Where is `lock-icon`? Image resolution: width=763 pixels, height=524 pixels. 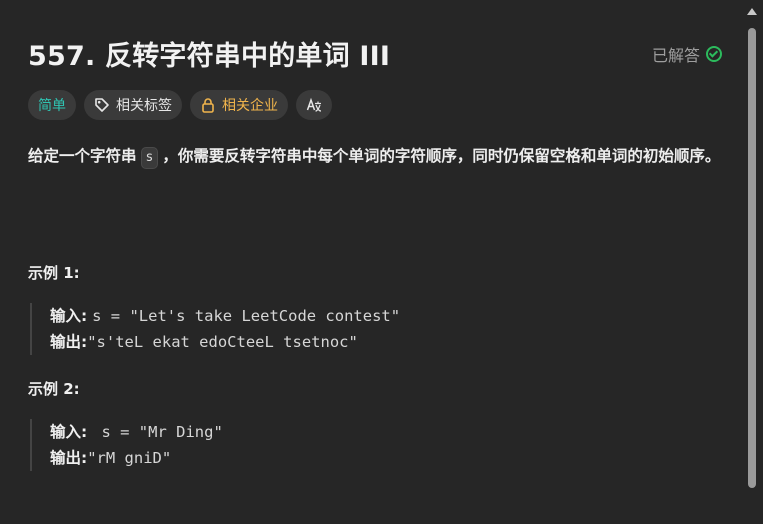 lock-icon is located at coordinates (208, 105).